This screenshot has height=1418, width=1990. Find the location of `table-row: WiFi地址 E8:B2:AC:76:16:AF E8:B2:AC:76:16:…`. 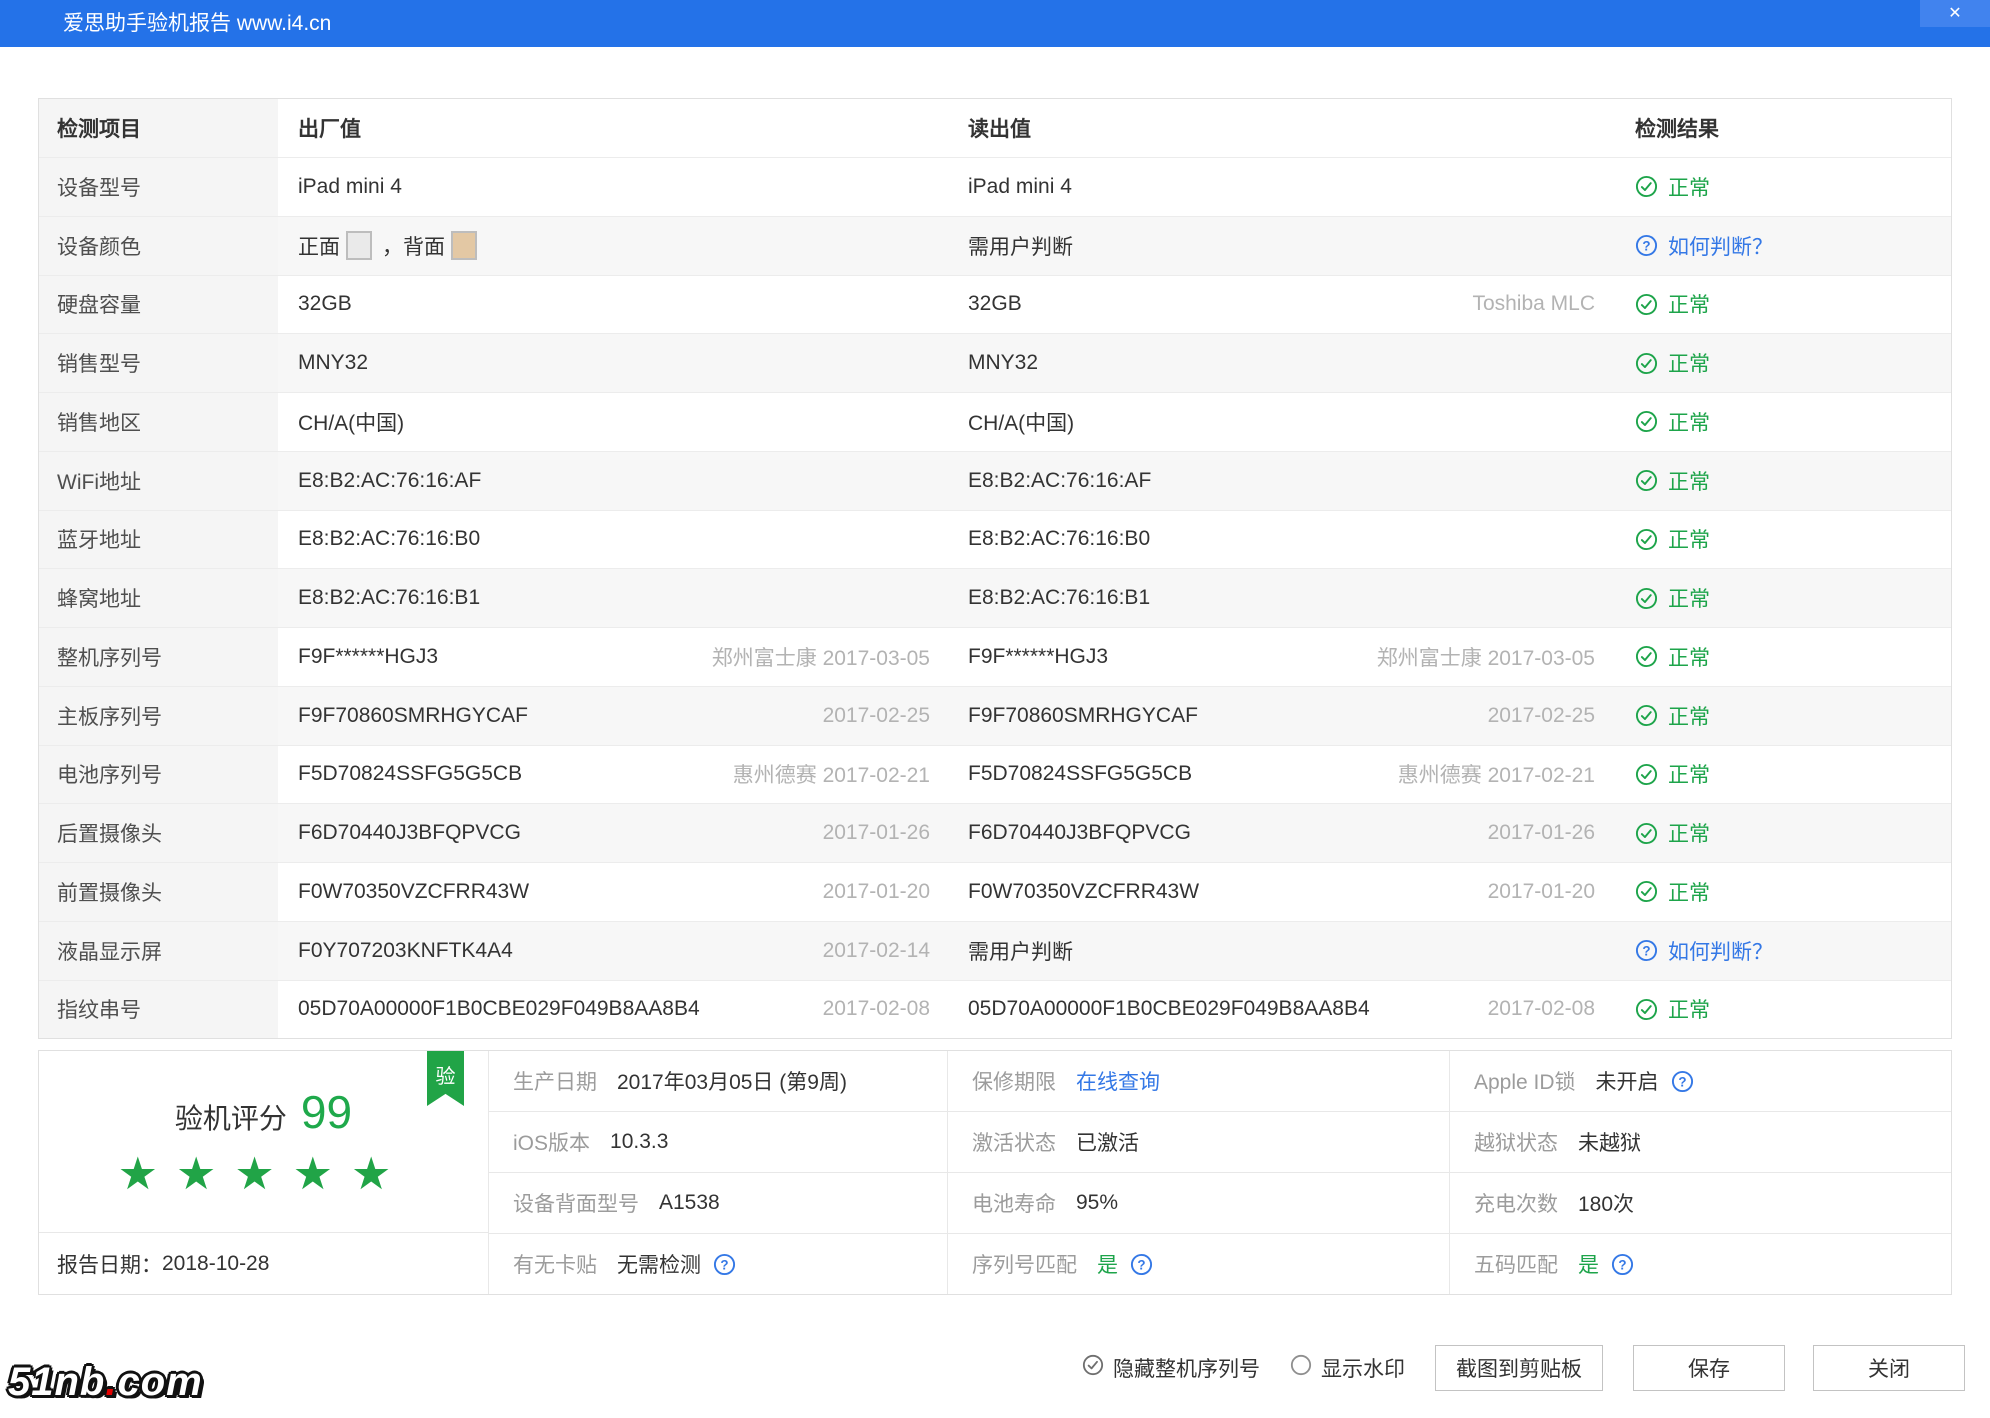

table-row: WiFi地址 E8:B2:AC:76:16:AF E8:B2:AC:76:16:… is located at coordinates (995, 480).